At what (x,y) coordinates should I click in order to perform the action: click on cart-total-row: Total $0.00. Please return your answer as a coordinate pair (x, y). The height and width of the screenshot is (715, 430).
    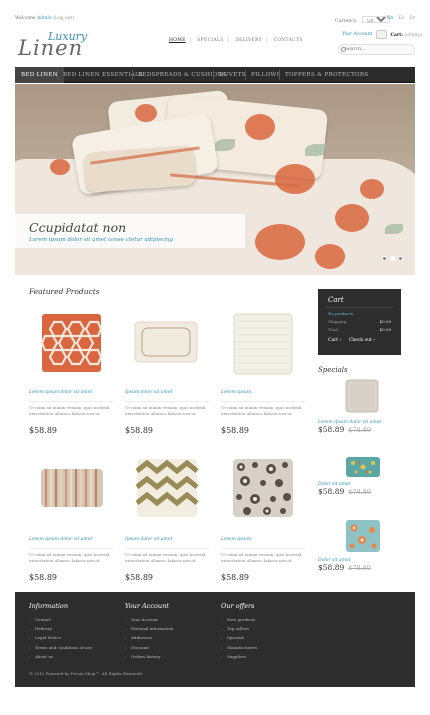
    Looking at the image, I should click on (359, 329).